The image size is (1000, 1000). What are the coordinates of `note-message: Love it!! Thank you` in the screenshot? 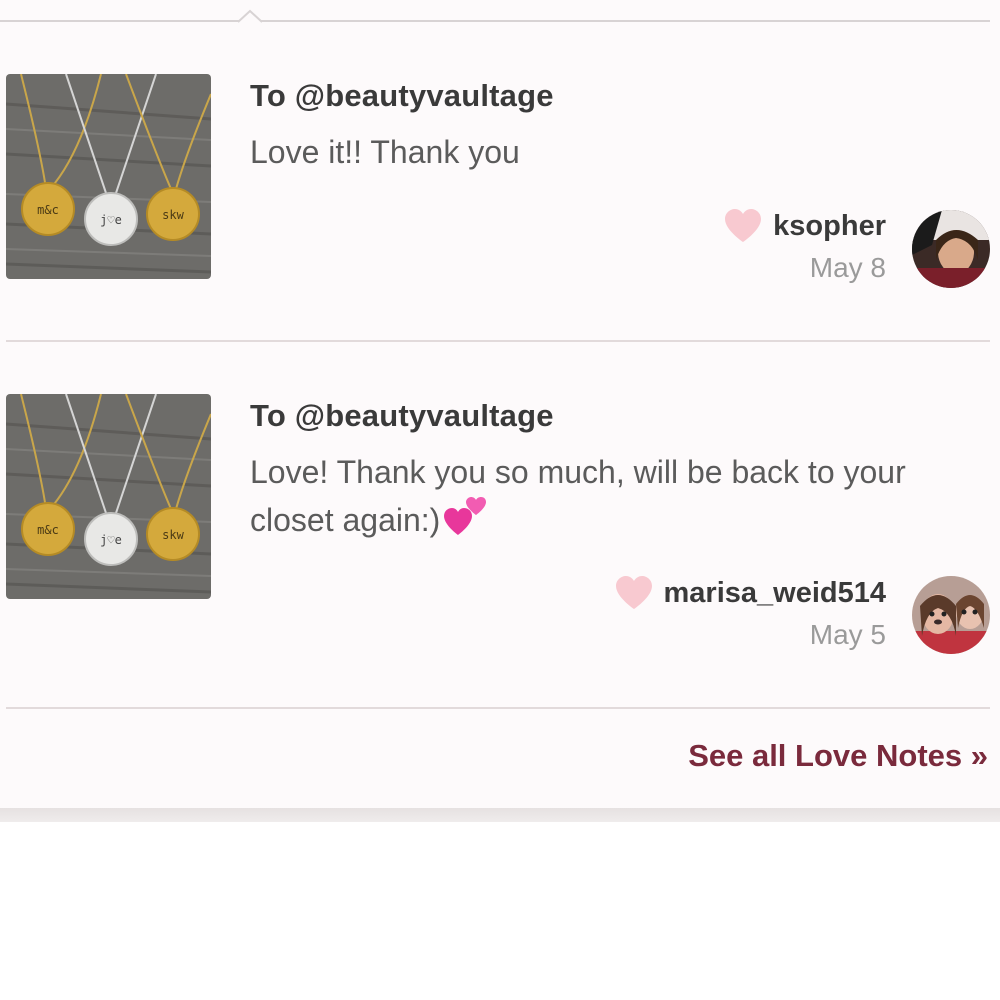 It's located at (620, 152).